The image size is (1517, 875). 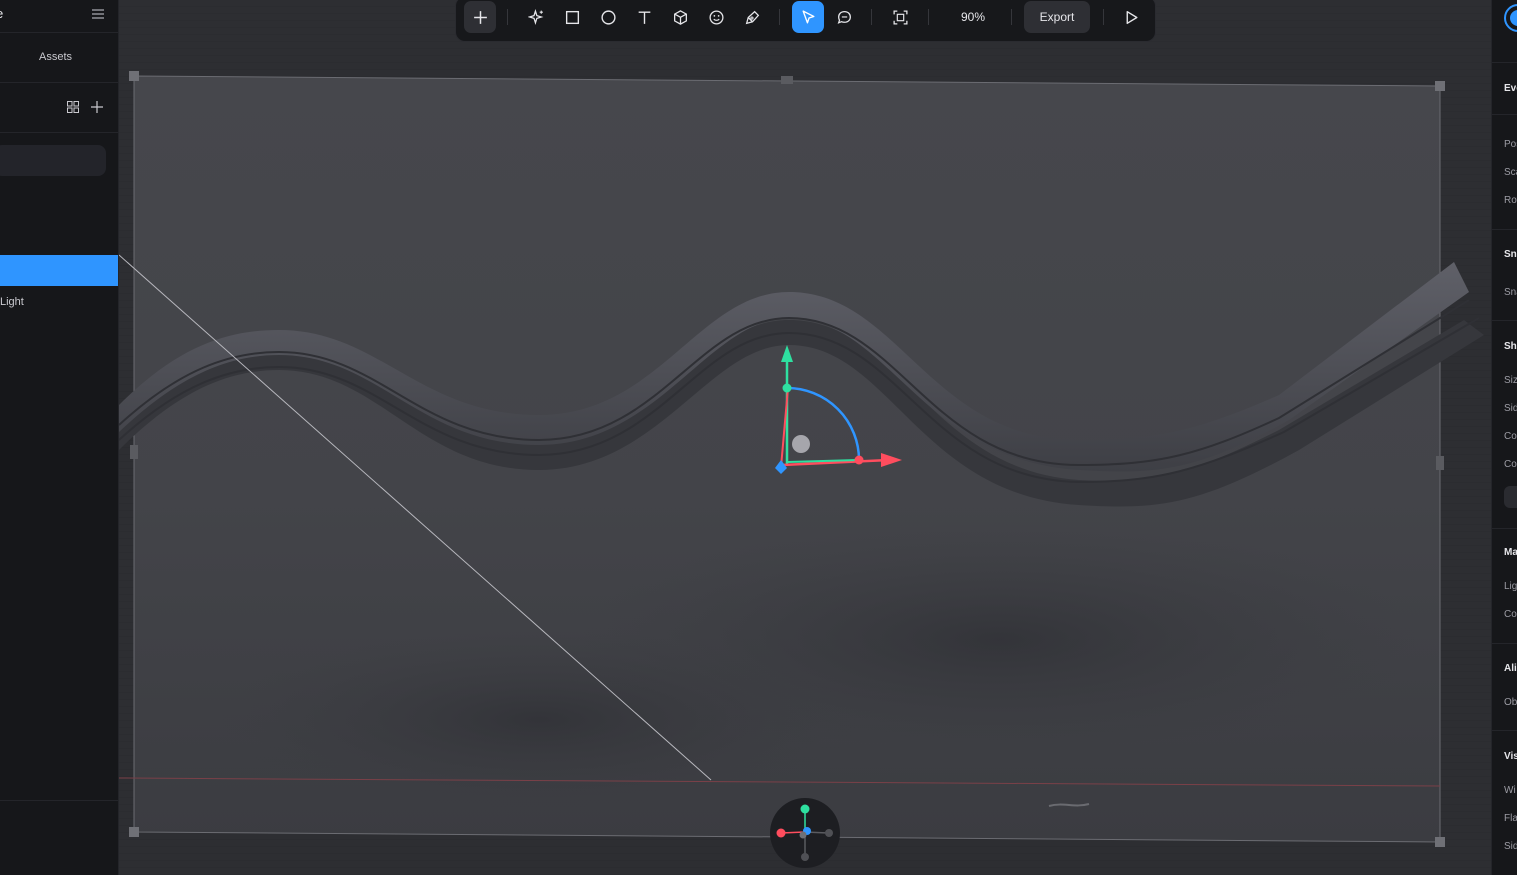 What do you see at coordinates (73, 107) in the screenshot?
I see `grid-icon` at bounding box center [73, 107].